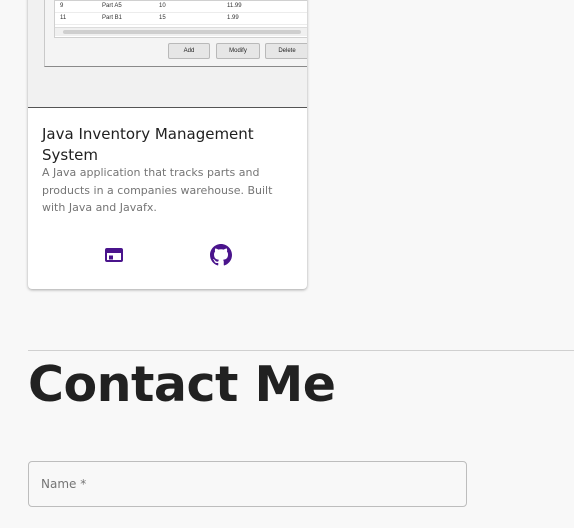 This screenshot has width=574, height=528. I want to click on scrollbar-thumb, so click(182, 32).